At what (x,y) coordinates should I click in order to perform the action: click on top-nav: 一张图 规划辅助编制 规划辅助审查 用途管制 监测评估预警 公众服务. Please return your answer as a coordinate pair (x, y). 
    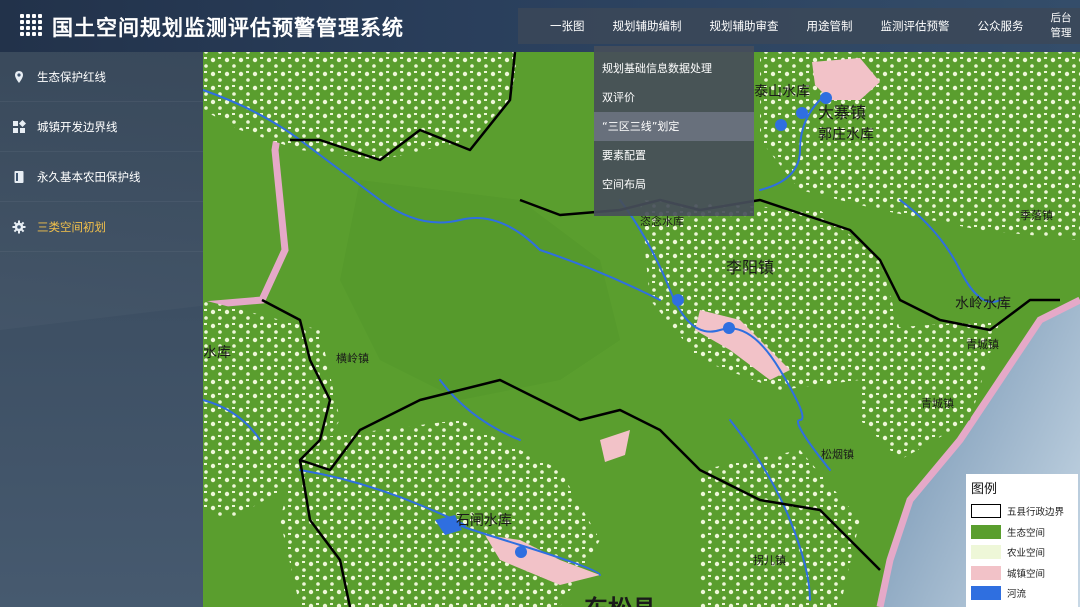
    Looking at the image, I should click on (780, 26).